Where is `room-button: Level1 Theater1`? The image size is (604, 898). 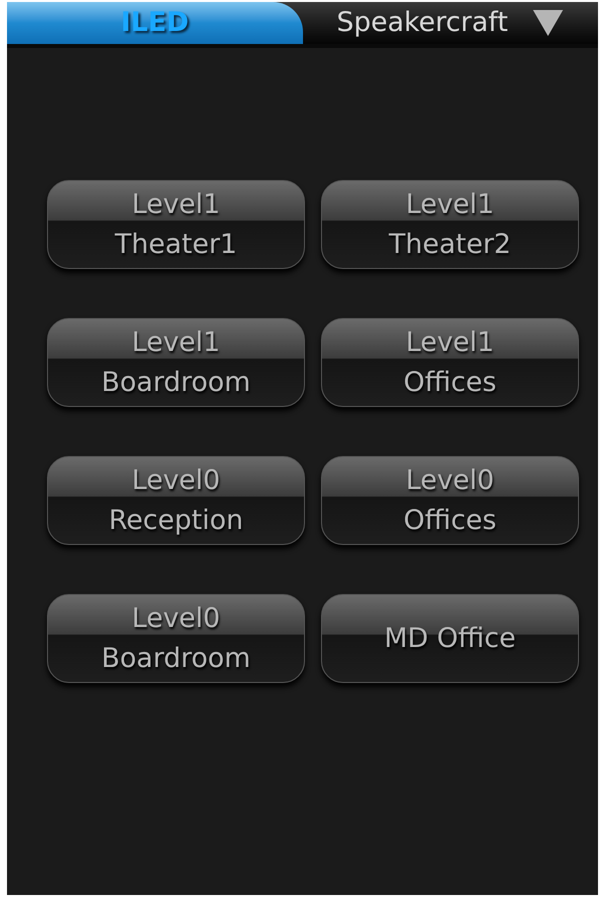 room-button: Level1 Theater1 is located at coordinates (176, 224).